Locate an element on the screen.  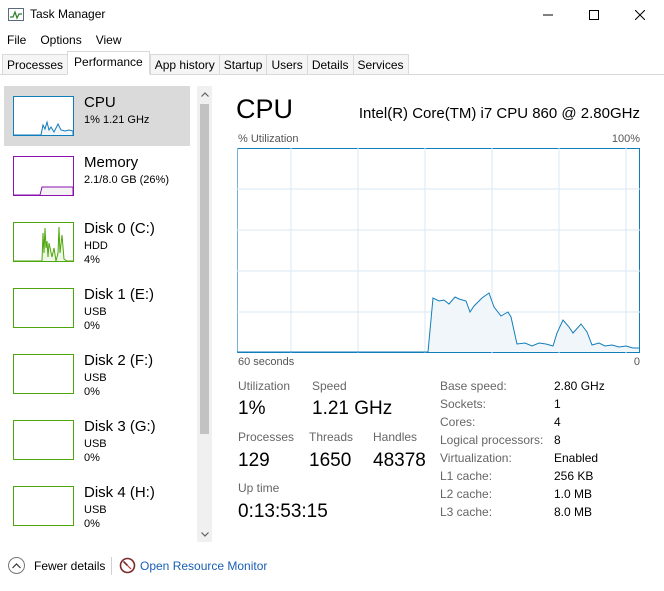
sidebar-item-label: Disk 1 (E:) is located at coordinates (119, 294).